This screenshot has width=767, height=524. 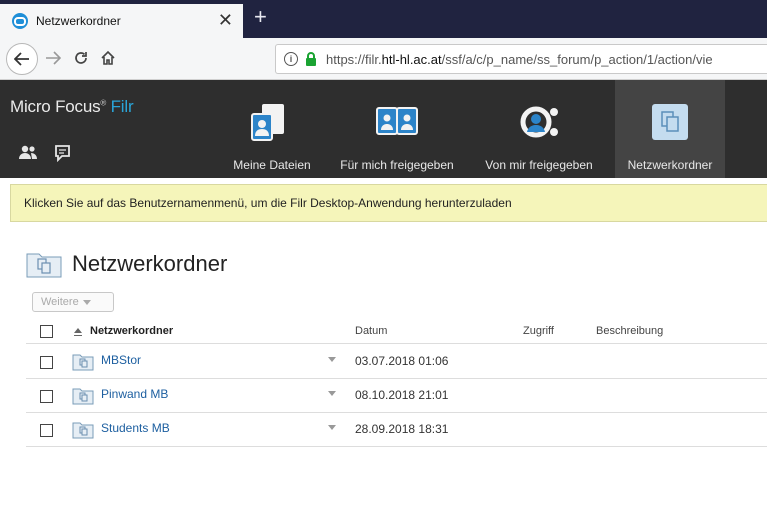 I want to click on shared-with-me-icon, so click(x=397, y=121).